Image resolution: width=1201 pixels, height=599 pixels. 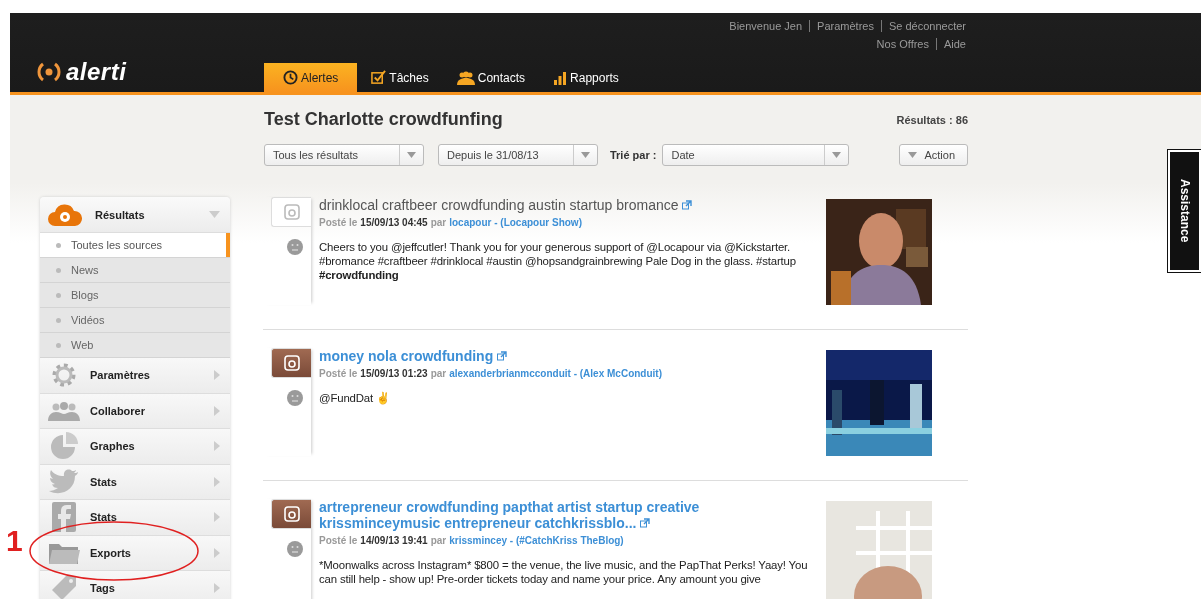 What do you see at coordinates (344, 155) in the screenshot?
I see `filter-dropdown: Tous les résultats` at bounding box center [344, 155].